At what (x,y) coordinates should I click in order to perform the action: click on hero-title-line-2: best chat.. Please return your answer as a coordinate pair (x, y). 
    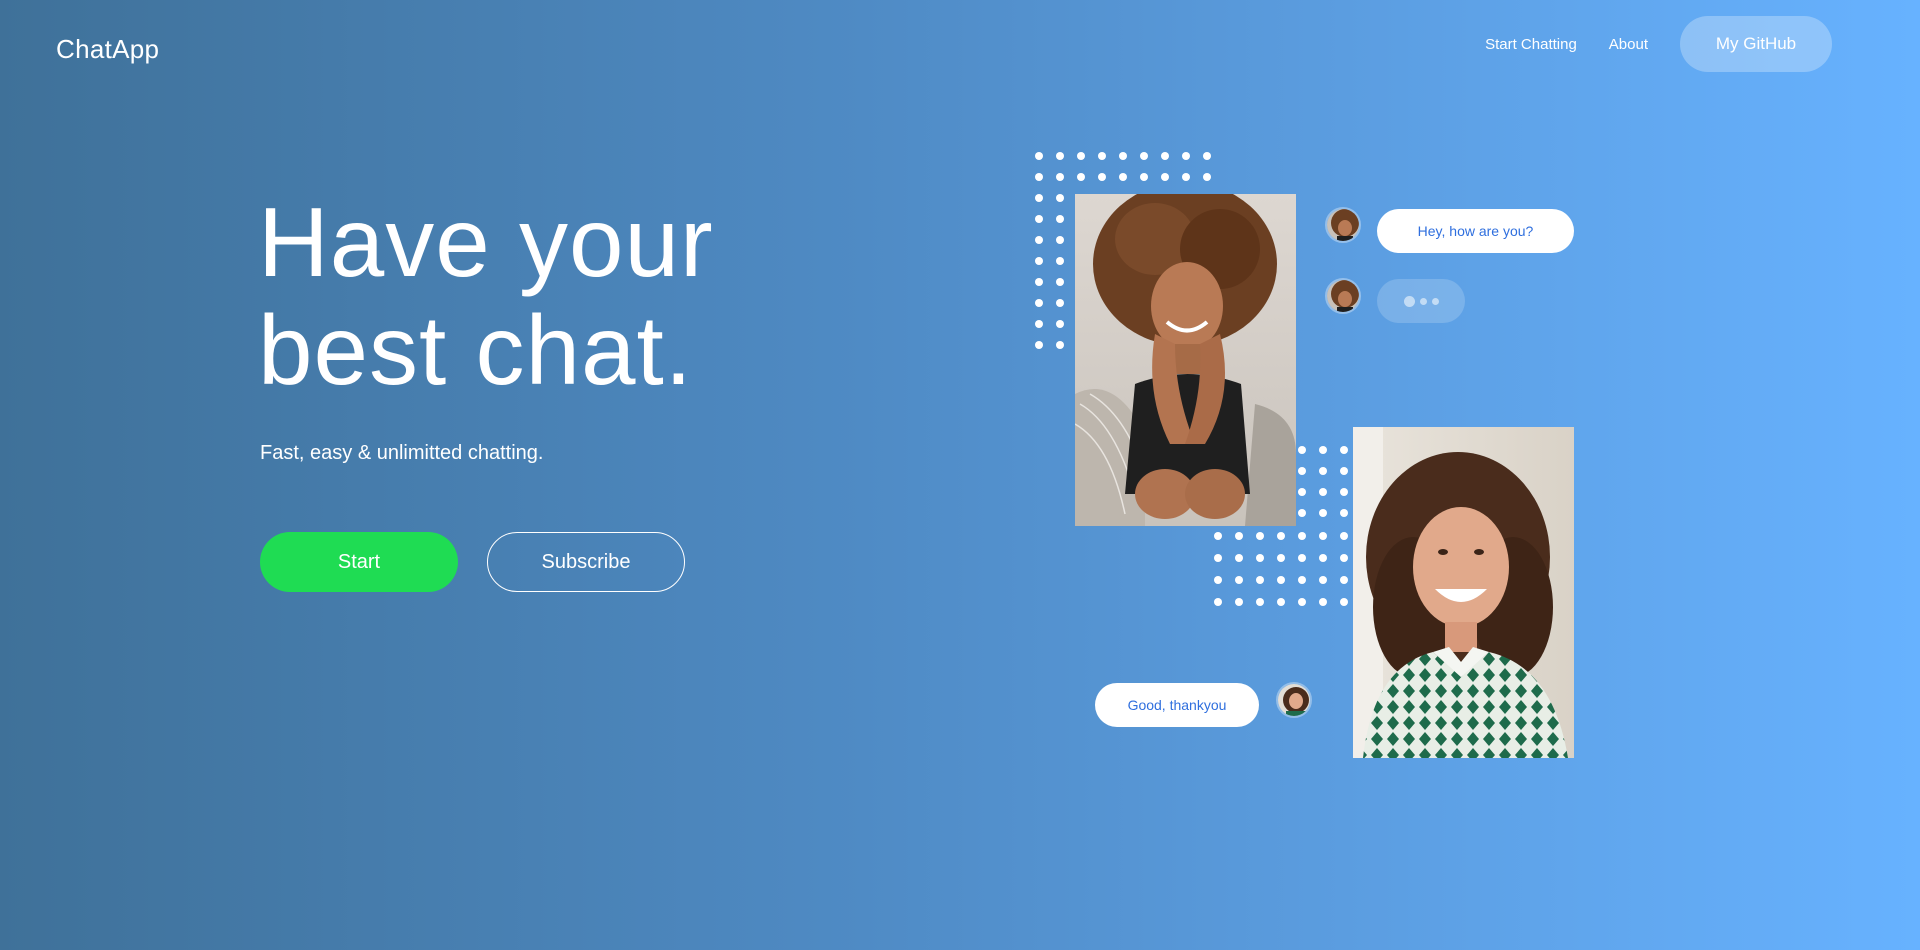
    Looking at the image, I should click on (475, 350).